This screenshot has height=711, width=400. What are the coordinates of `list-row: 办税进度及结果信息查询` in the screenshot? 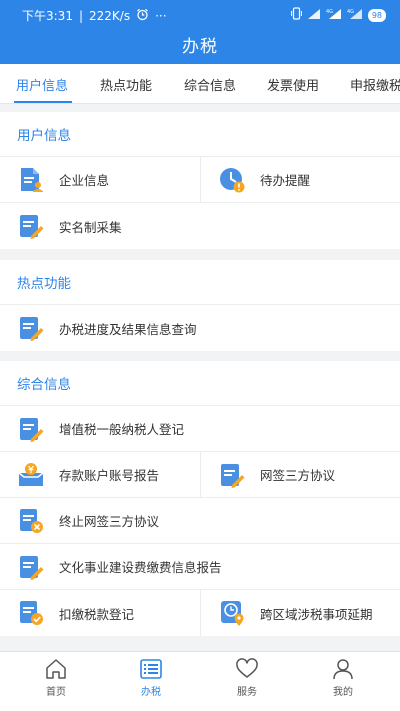 It's located at (200, 328).